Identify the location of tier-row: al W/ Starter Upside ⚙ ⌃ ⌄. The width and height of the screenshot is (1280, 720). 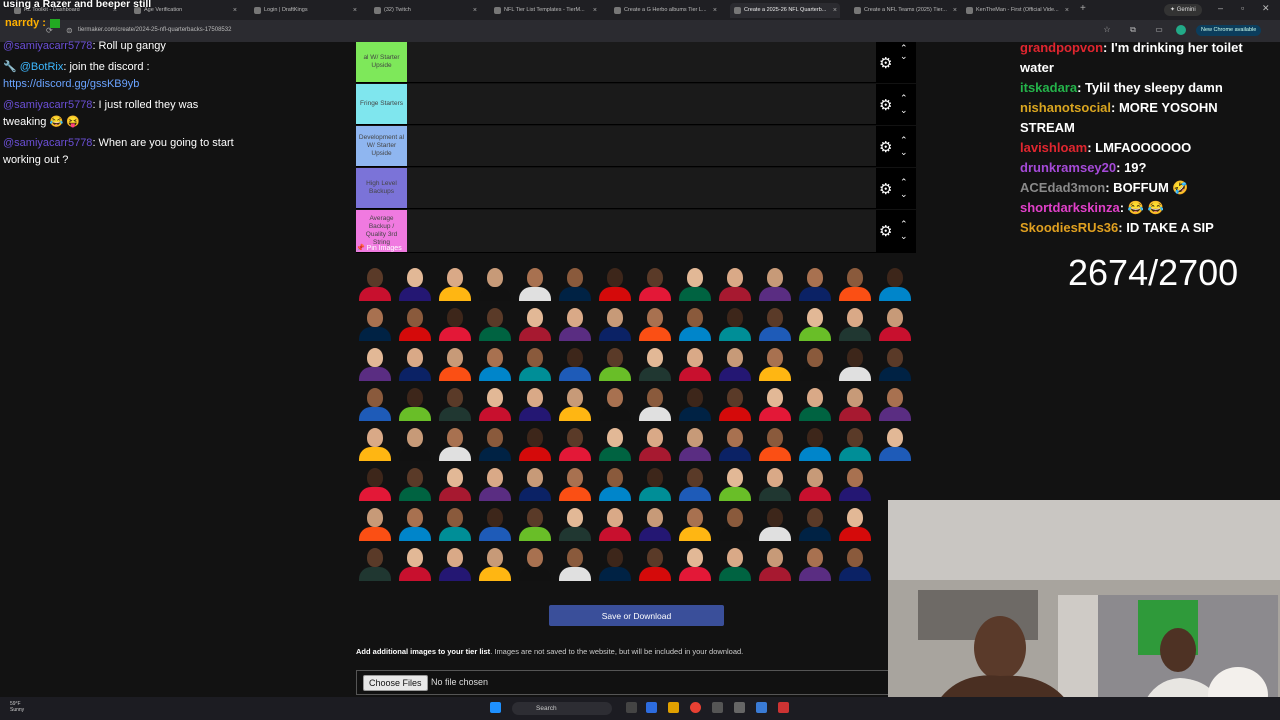
(636, 62).